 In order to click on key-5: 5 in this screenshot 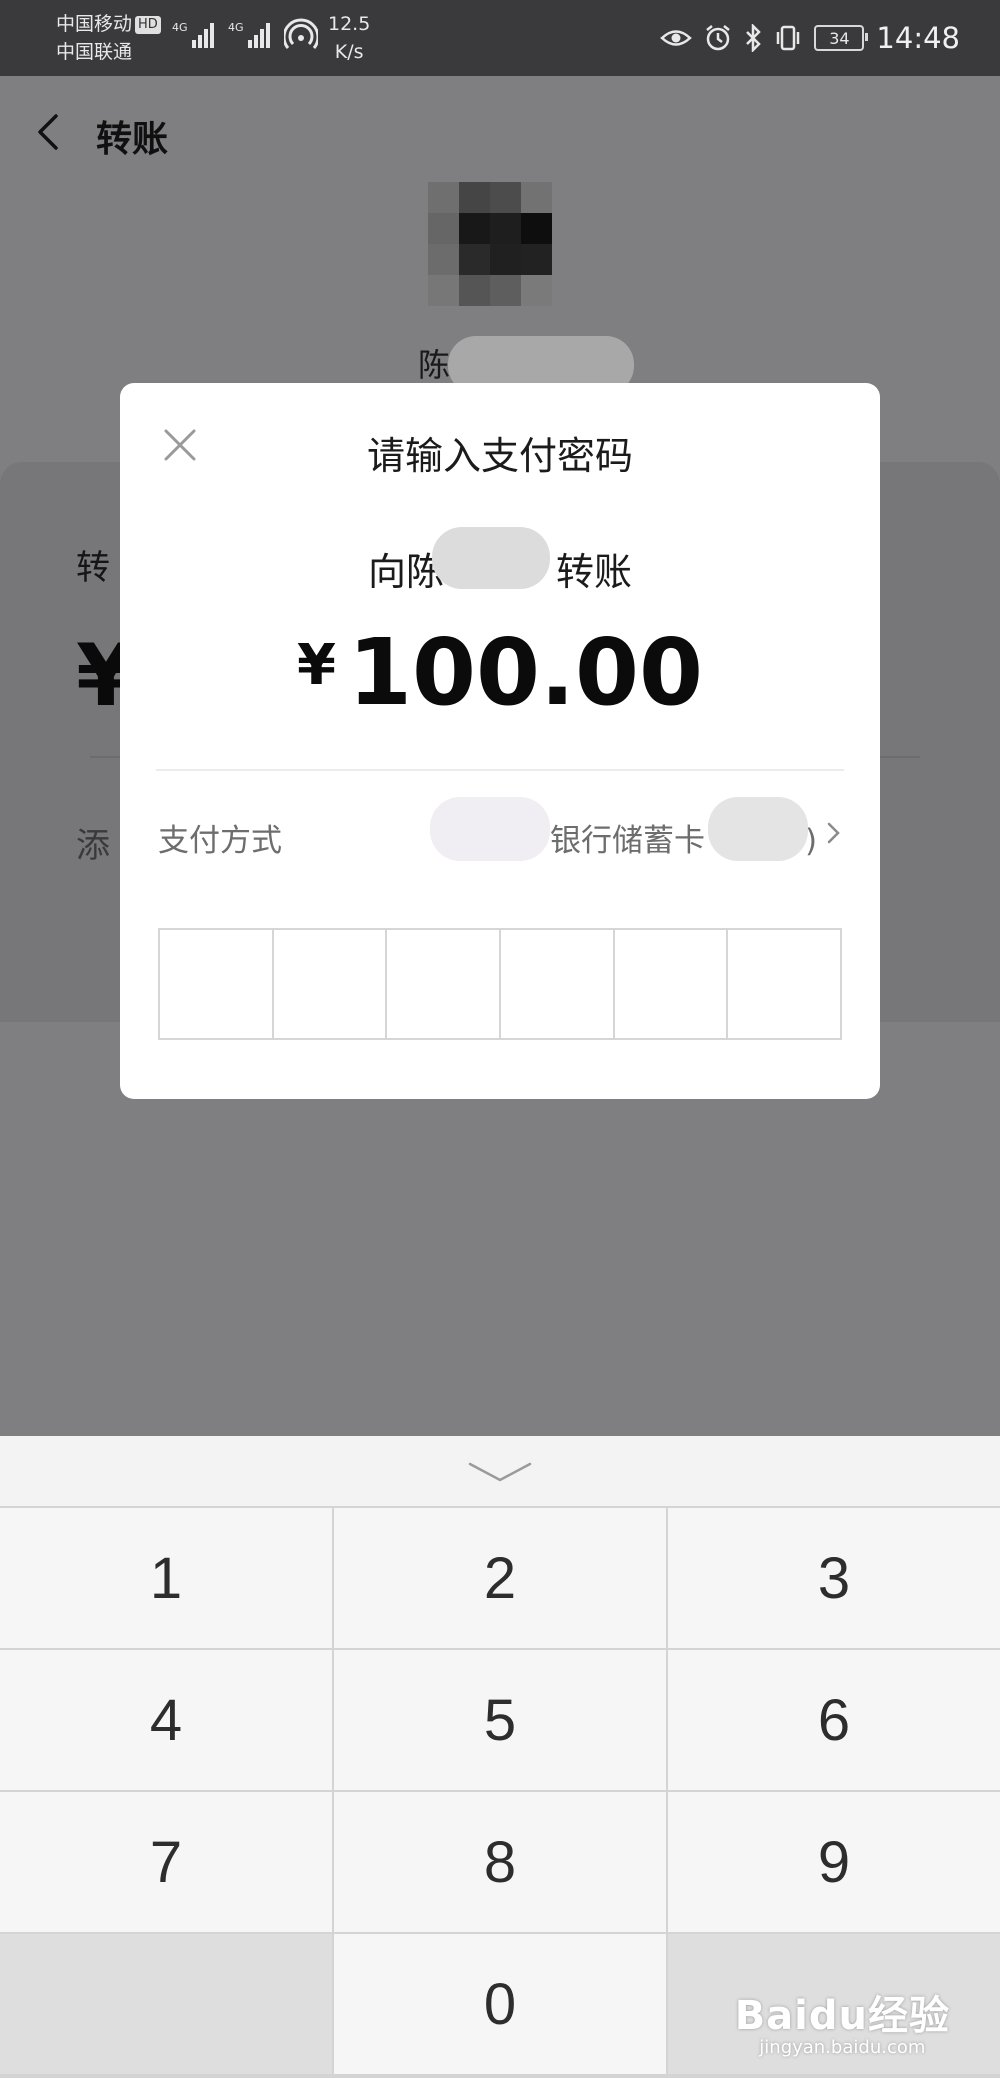, I will do `click(500, 1720)`.